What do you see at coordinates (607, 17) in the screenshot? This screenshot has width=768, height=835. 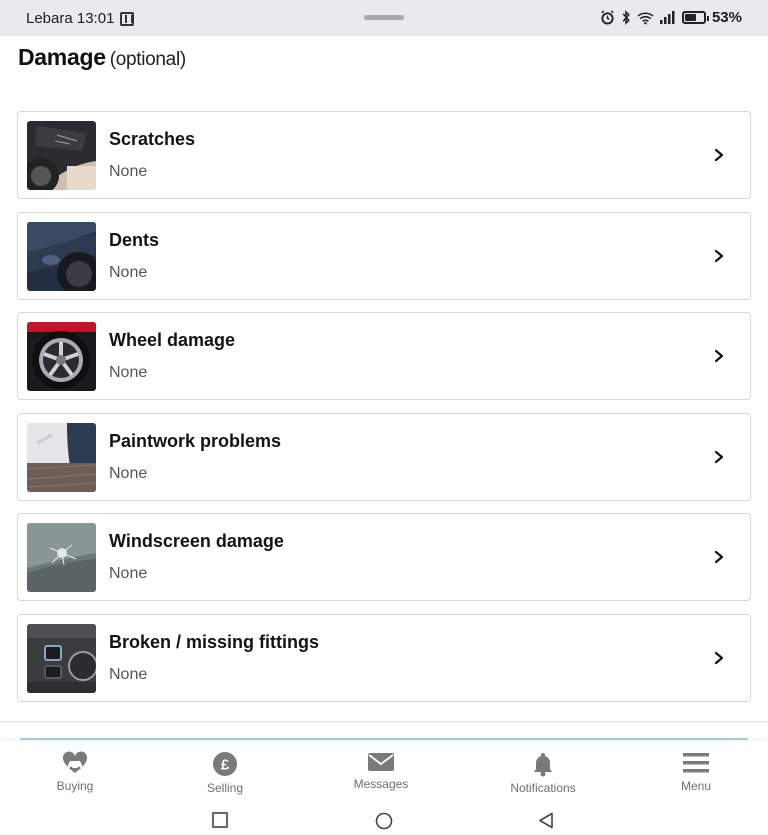 I see `alarm-icon` at bounding box center [607, 17].